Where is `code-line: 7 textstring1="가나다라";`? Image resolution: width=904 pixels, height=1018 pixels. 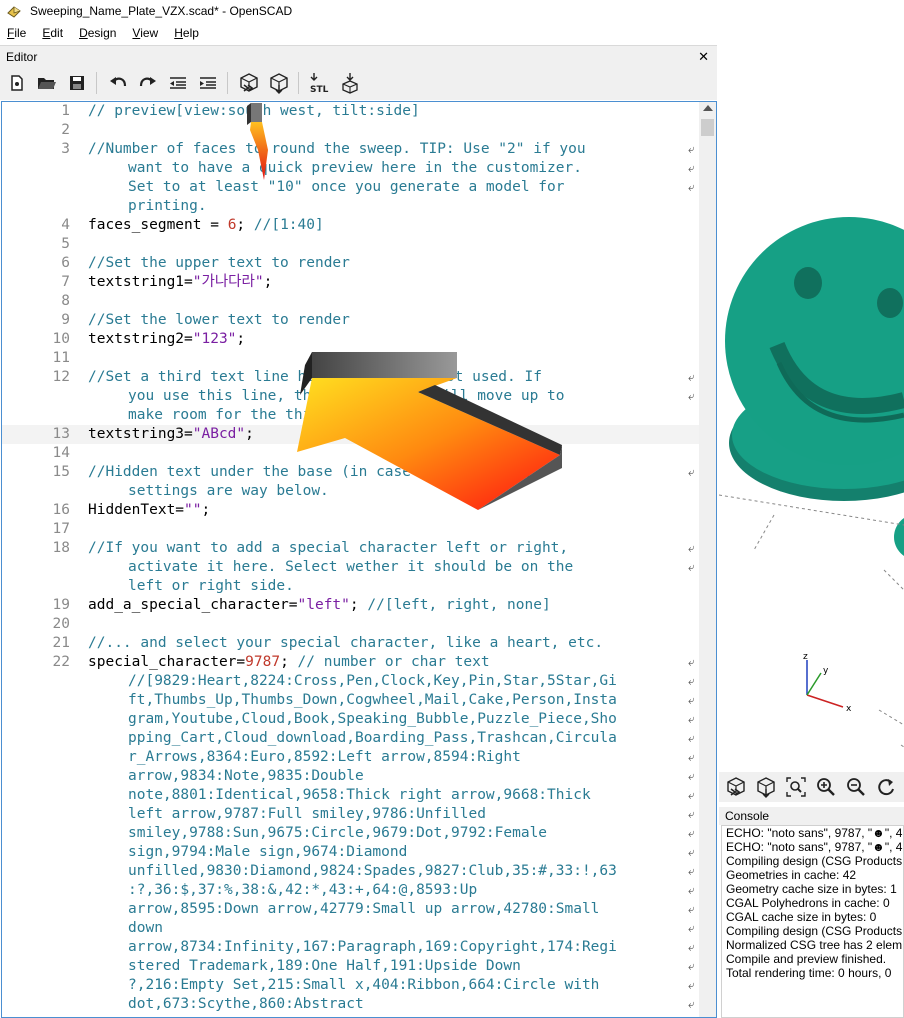 code-line: 7 textstring1="가나다라"; is located at coordinates (350, 282).